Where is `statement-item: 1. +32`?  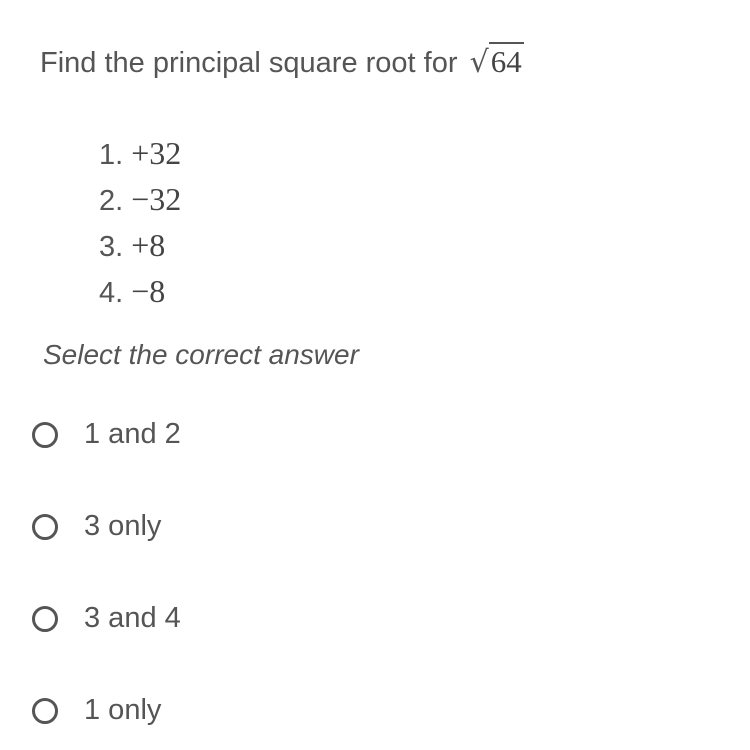 statement-item: 1. +32 is located at coordinates (140, 157).